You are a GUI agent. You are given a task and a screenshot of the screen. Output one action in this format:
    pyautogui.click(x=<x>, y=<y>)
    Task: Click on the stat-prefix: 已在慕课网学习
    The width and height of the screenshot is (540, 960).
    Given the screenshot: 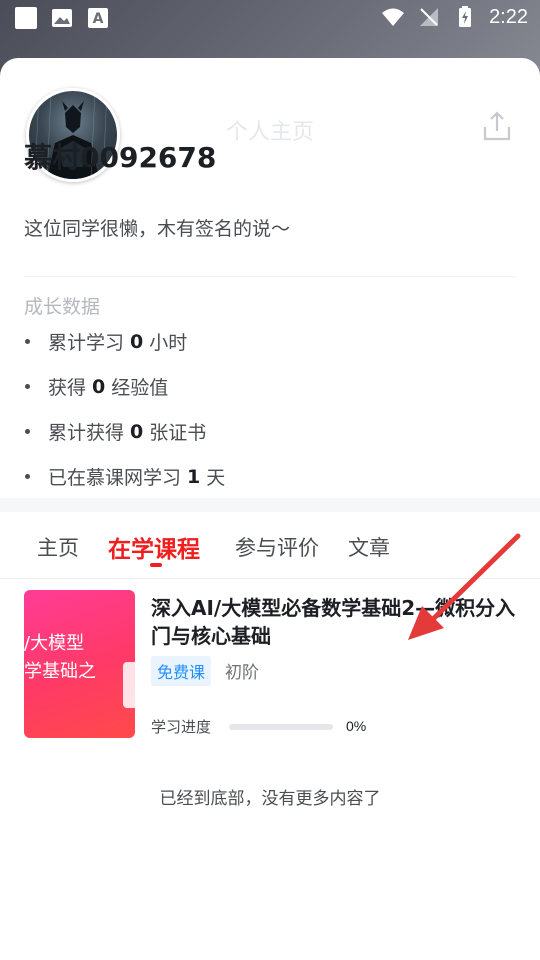 What is the action you would take?
    pyautogui.click(x=115, y=478)
    